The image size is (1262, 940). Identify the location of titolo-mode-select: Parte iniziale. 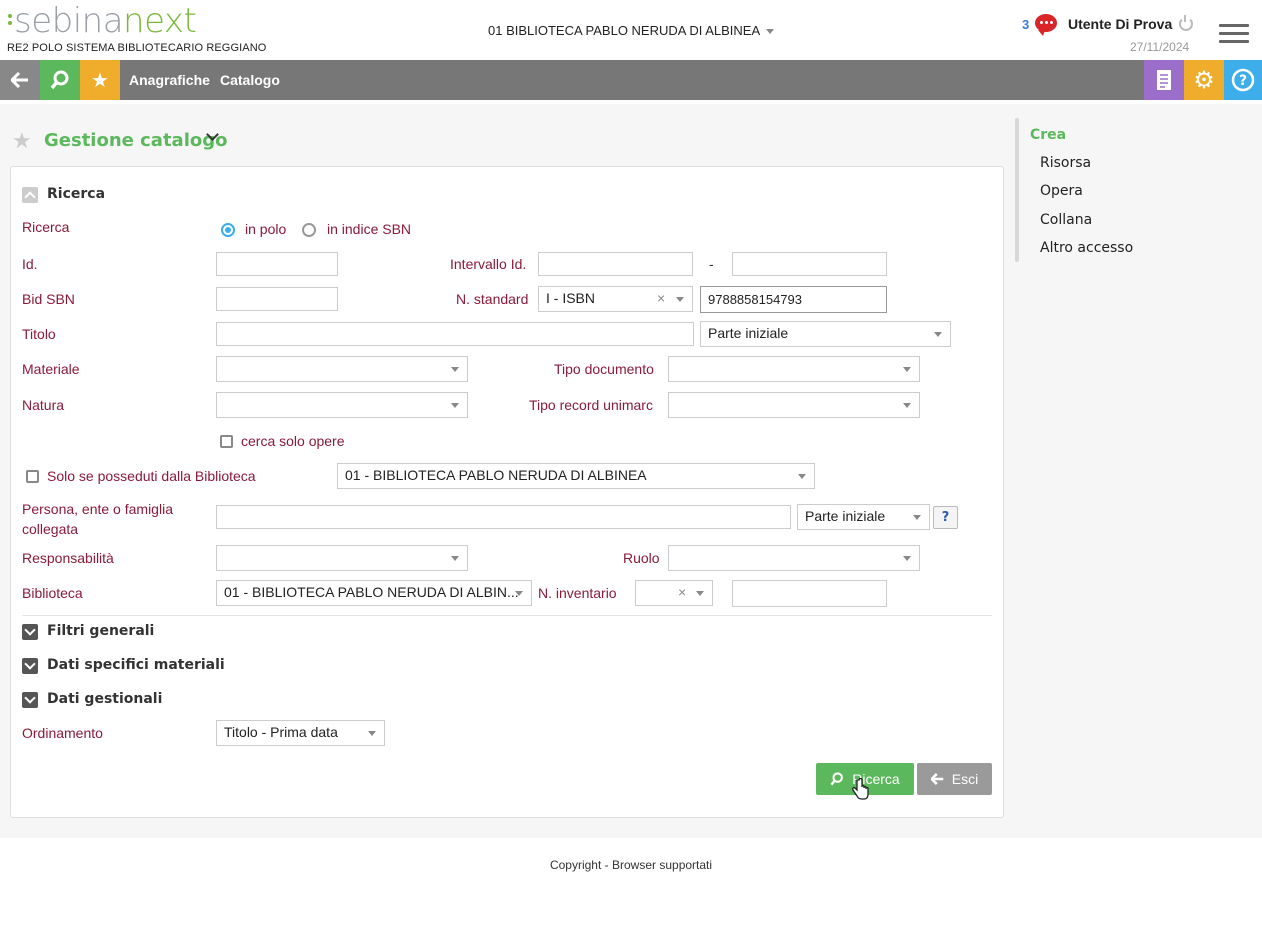
(825, 334).